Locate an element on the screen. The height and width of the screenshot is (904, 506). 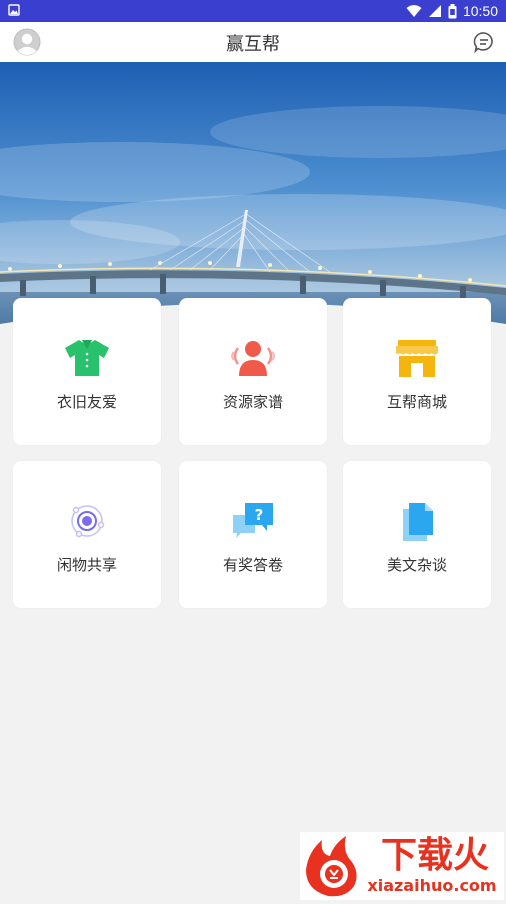
grid-item-label: 美文杂谈 is located at coordinates (416, 565).